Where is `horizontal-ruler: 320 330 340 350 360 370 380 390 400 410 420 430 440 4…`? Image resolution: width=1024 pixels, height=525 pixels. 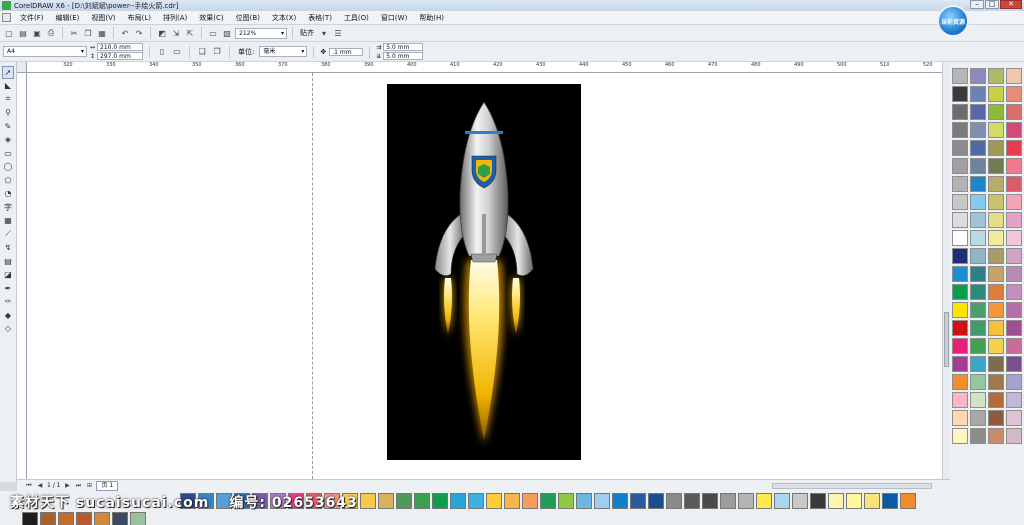
horizontal-ruler: 320 330 340 350 360 370 380 390 400 410 420 430 440 4… is located at coordinates (484, 67).